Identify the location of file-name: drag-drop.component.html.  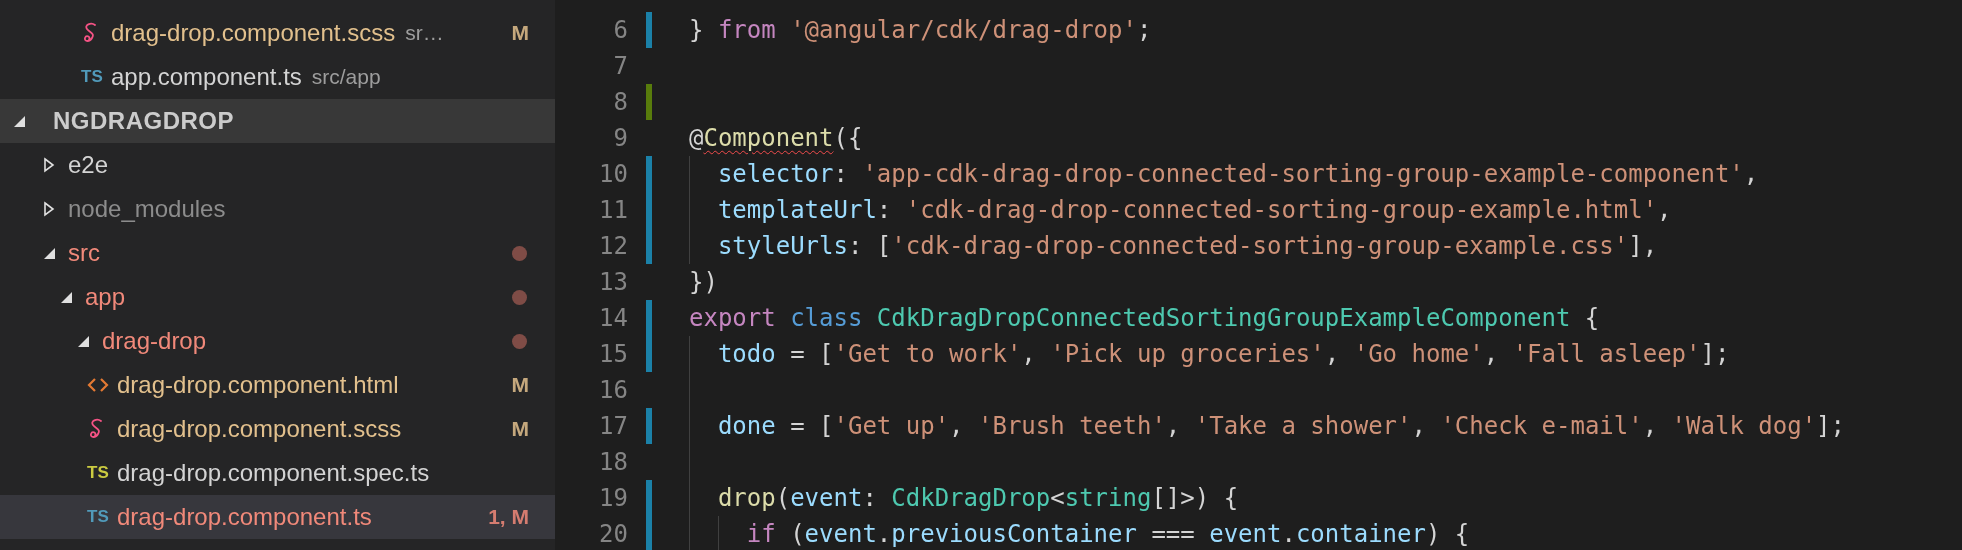
(258, 385).